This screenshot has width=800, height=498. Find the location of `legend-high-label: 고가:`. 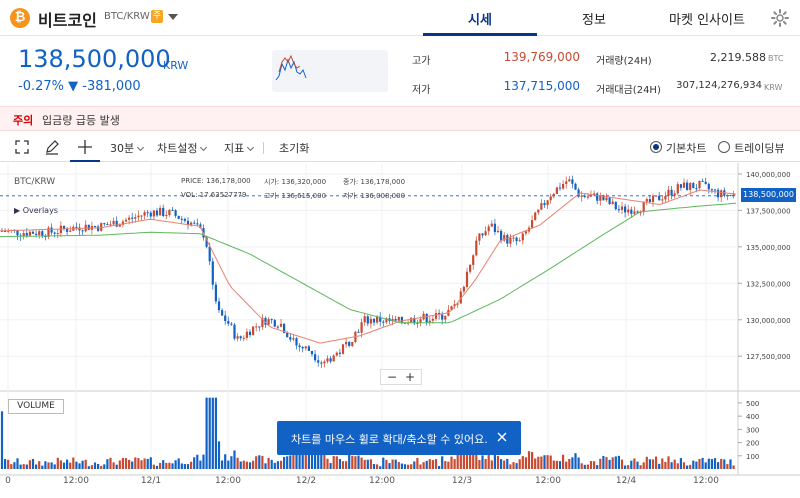

legend-high-label: 고가: is located at coordinates (272, 196).